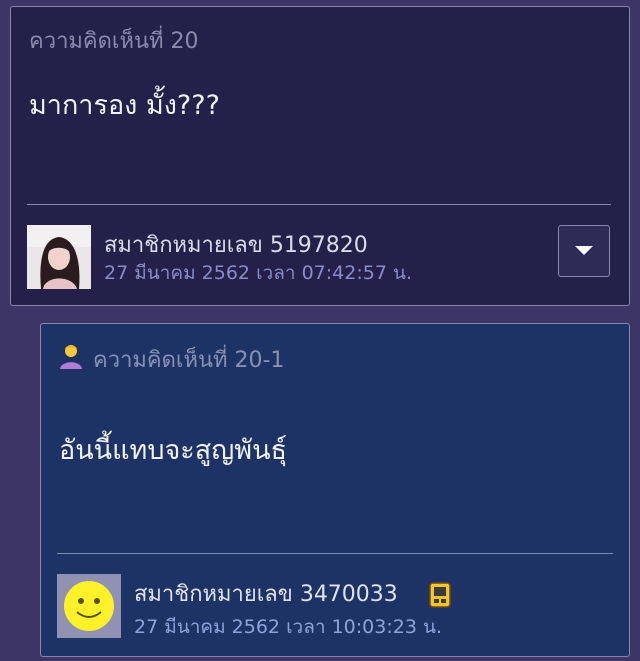  Describe the element at coordinates (236, 244) in the screenshot. I see `author-name: สมาชิกหมายเลข 5197820` at that location.